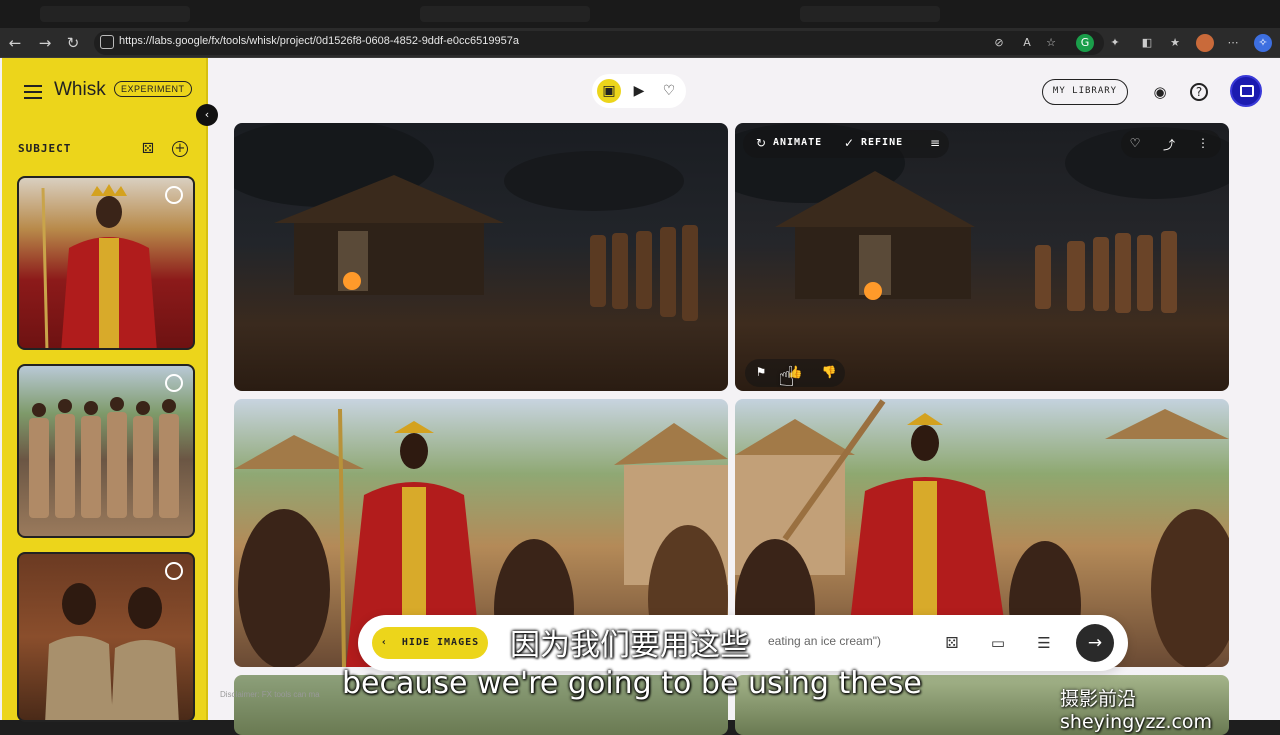 This screenshot has width=1280, height=735. Describe the element at coordinates (630, 645) in the screenshot. I see `subtitle-chinese: 因为我们要用这些` at that location.